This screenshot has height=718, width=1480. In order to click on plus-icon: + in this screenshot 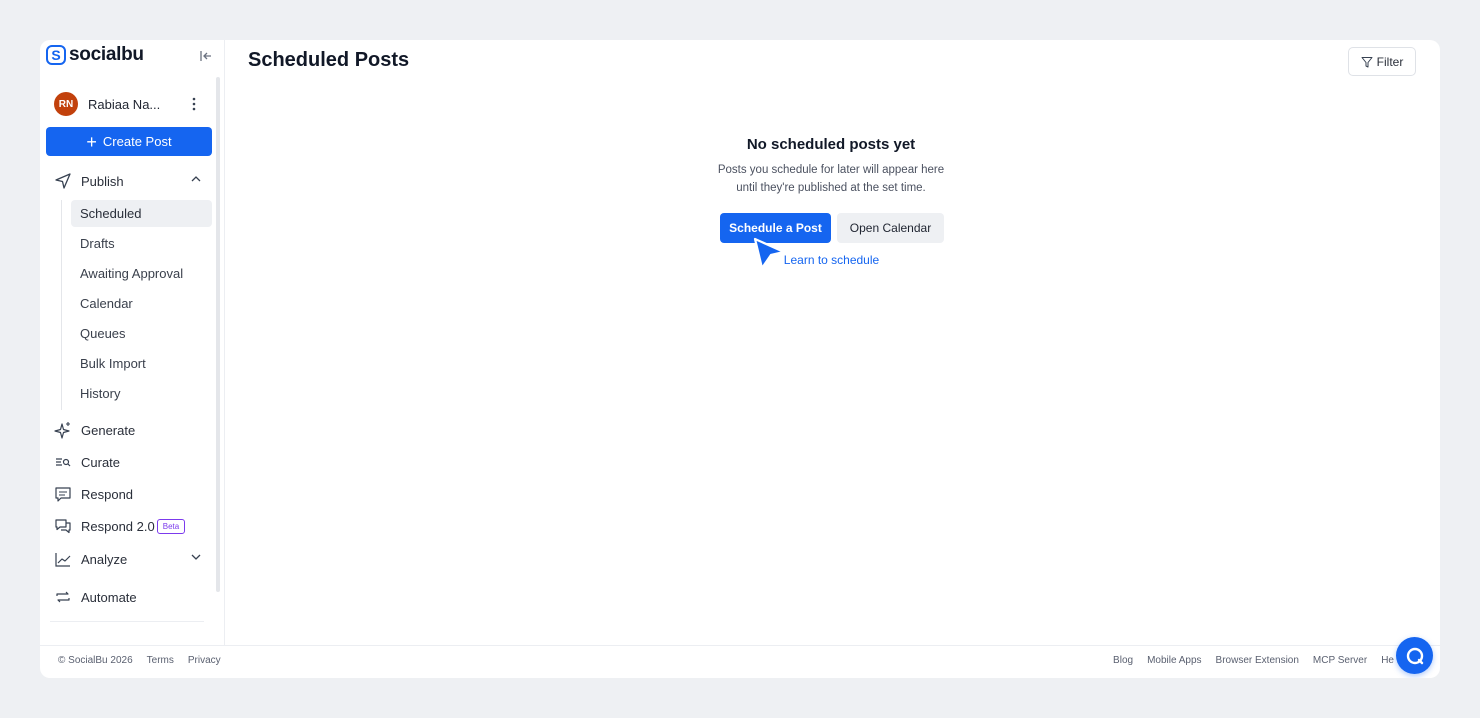, I will do `click(91, 141)`.